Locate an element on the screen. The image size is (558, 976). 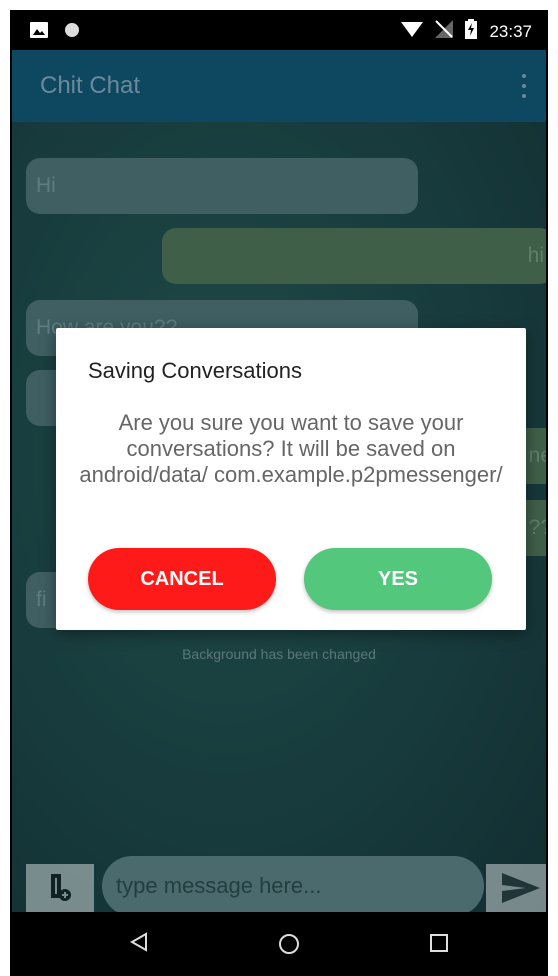
attach-button is located at coordinates (60, 888).